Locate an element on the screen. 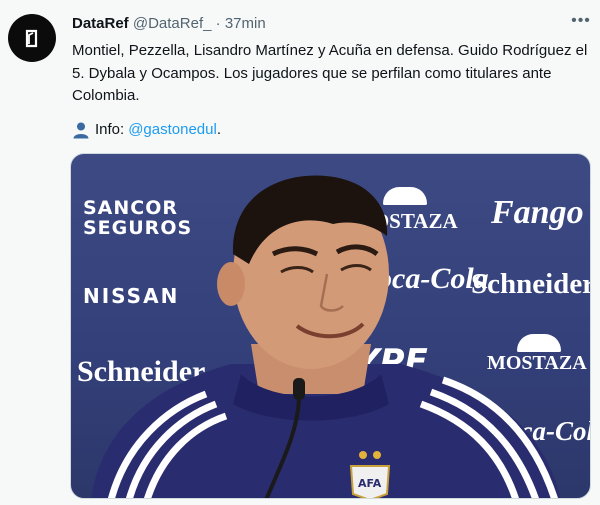  avatar is located at coordinates (32, 38).